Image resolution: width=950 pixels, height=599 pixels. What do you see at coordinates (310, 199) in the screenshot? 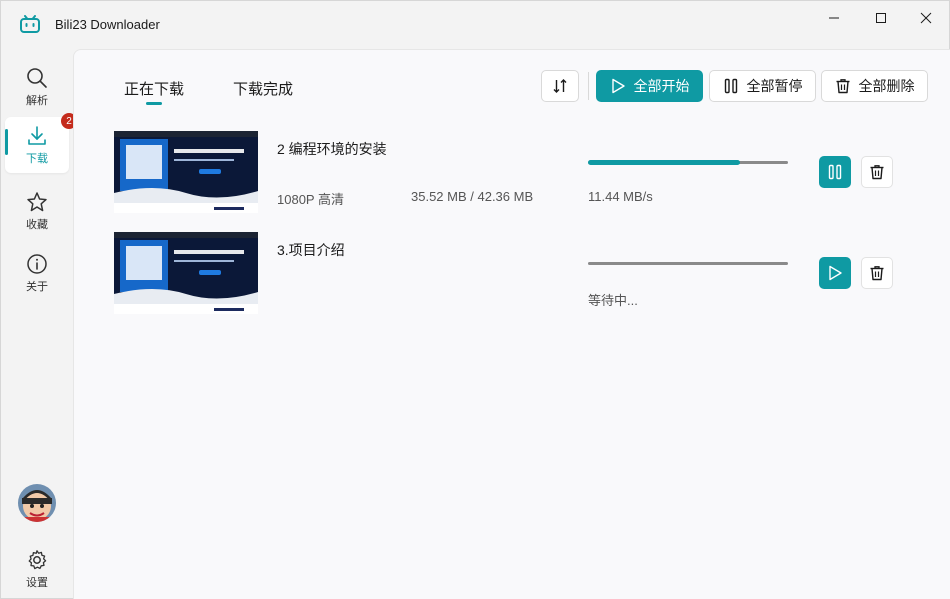
I see `video-quality: 1080P 高清` at bounding box center [310, 199].